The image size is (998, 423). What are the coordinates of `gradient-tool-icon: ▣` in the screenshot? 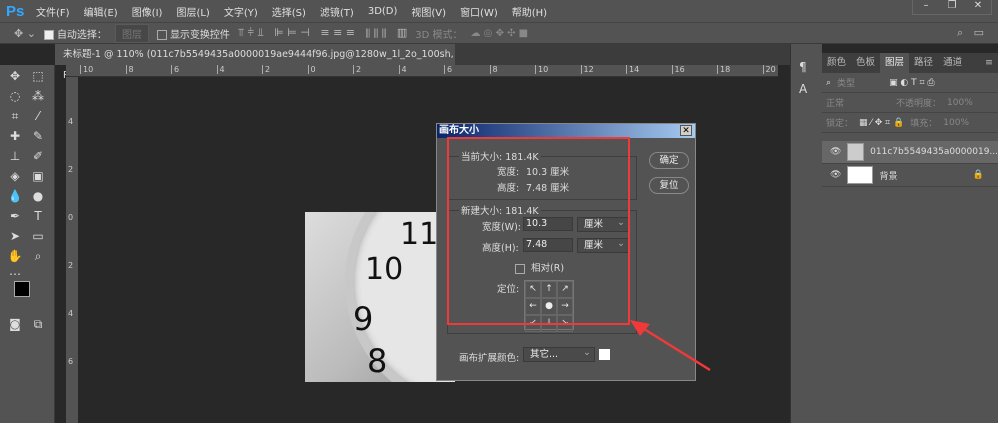 It's located at (38, 176).